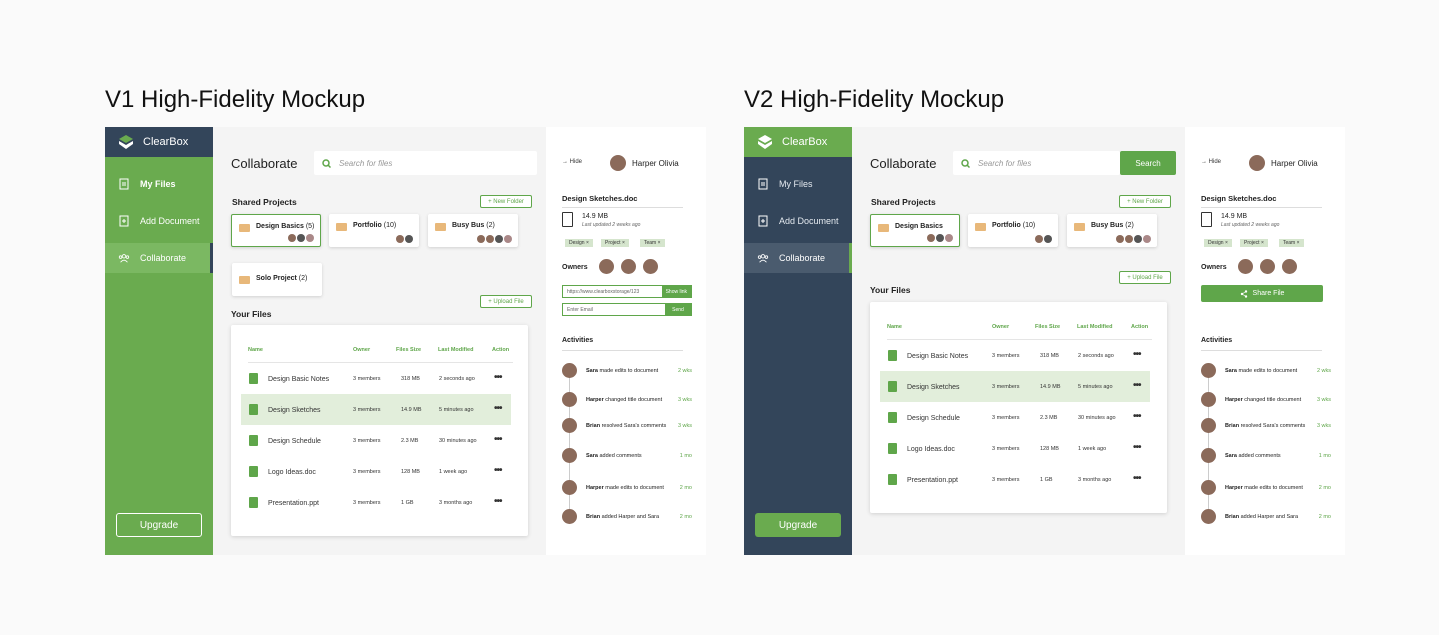  Describe the element at coordinates (627, 309) in the screenshot. I see `email-field: Enter Email Send` at that location.